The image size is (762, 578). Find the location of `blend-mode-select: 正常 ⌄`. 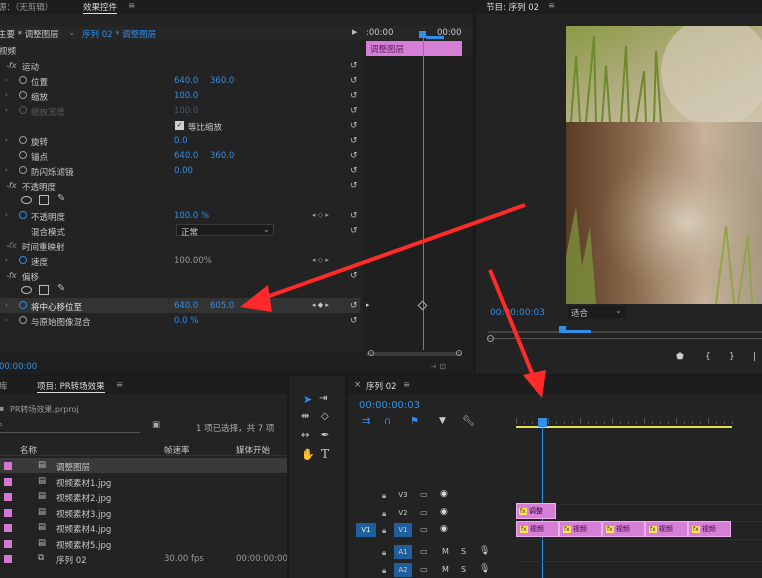

blend-mode-select: 正常 ⌄ is located at coordinates (225, 231).